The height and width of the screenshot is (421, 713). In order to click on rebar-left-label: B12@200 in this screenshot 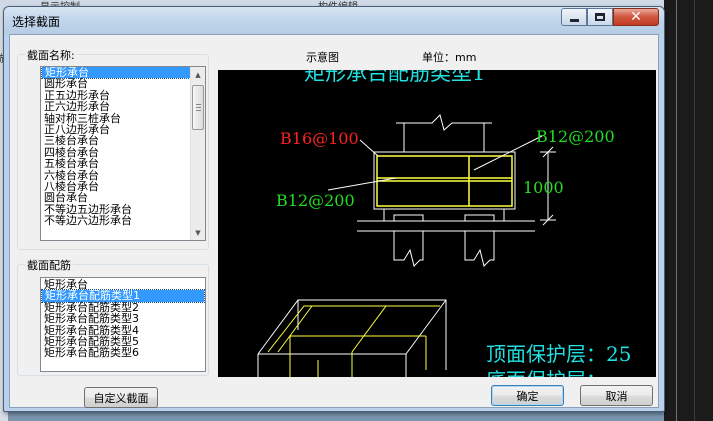, I will do `click(315, 200)`.